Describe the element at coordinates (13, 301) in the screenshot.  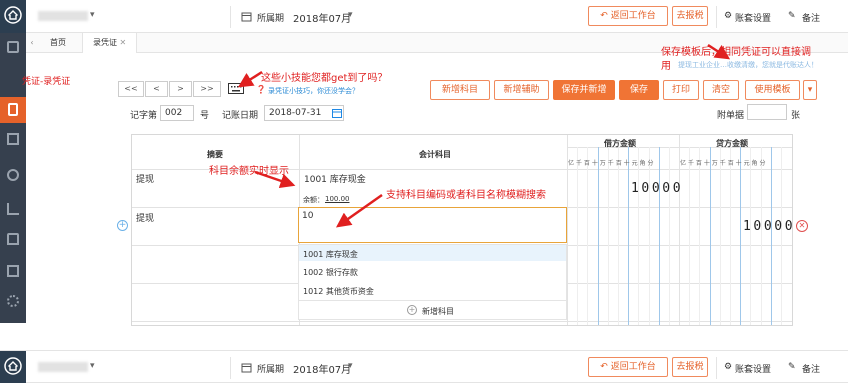
I see `settings-icon` at that location.